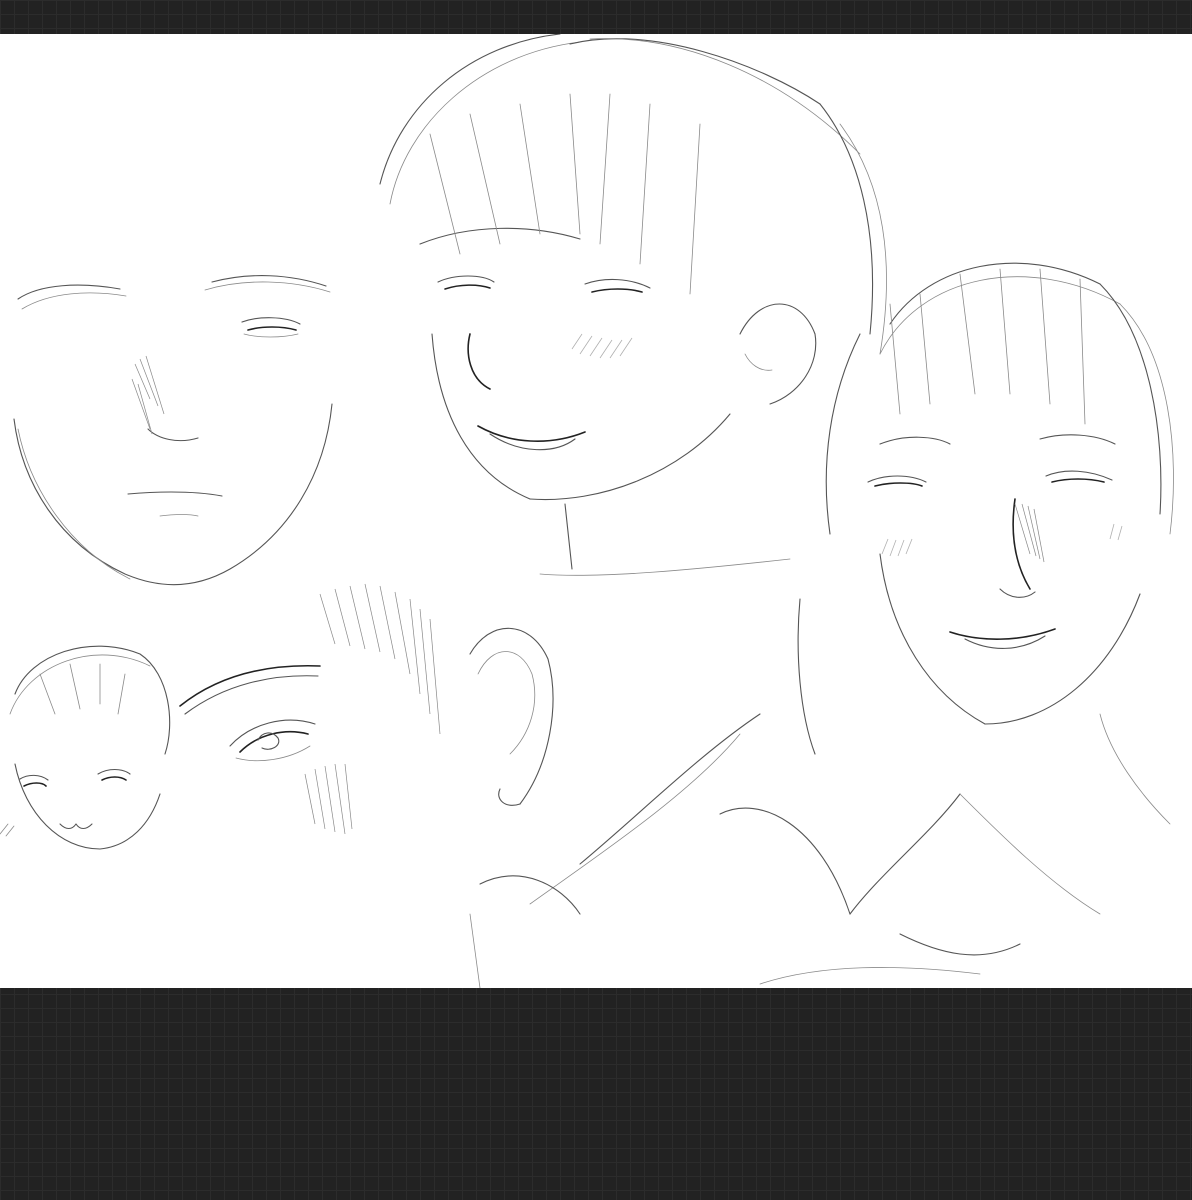  Describe the element at coordinates (602, 346) in the screenshot. I see `sketch-face-smile-bangs-blush` at that location.